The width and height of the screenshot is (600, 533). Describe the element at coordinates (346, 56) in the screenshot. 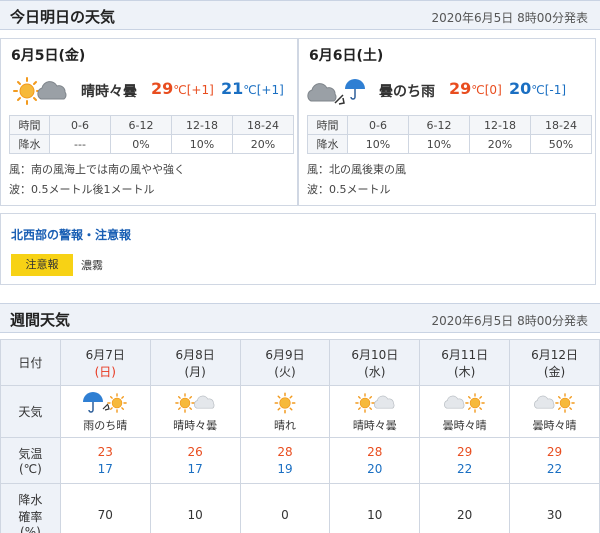

I see `day-date-label: 6月6日(土)` at that location.